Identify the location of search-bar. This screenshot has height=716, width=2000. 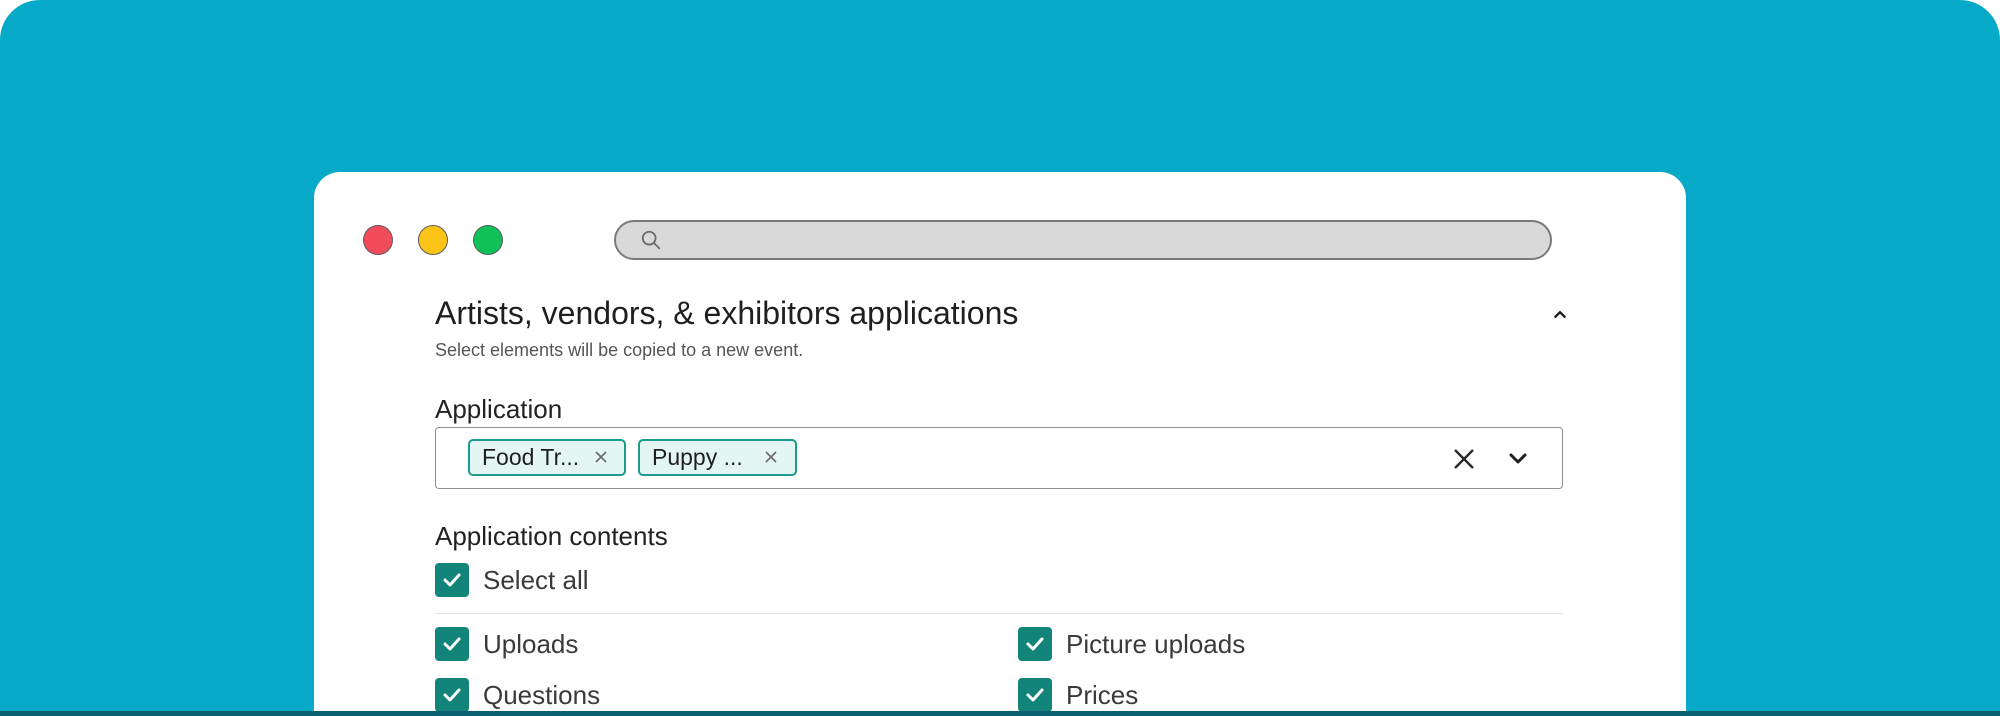
(1083, 240).